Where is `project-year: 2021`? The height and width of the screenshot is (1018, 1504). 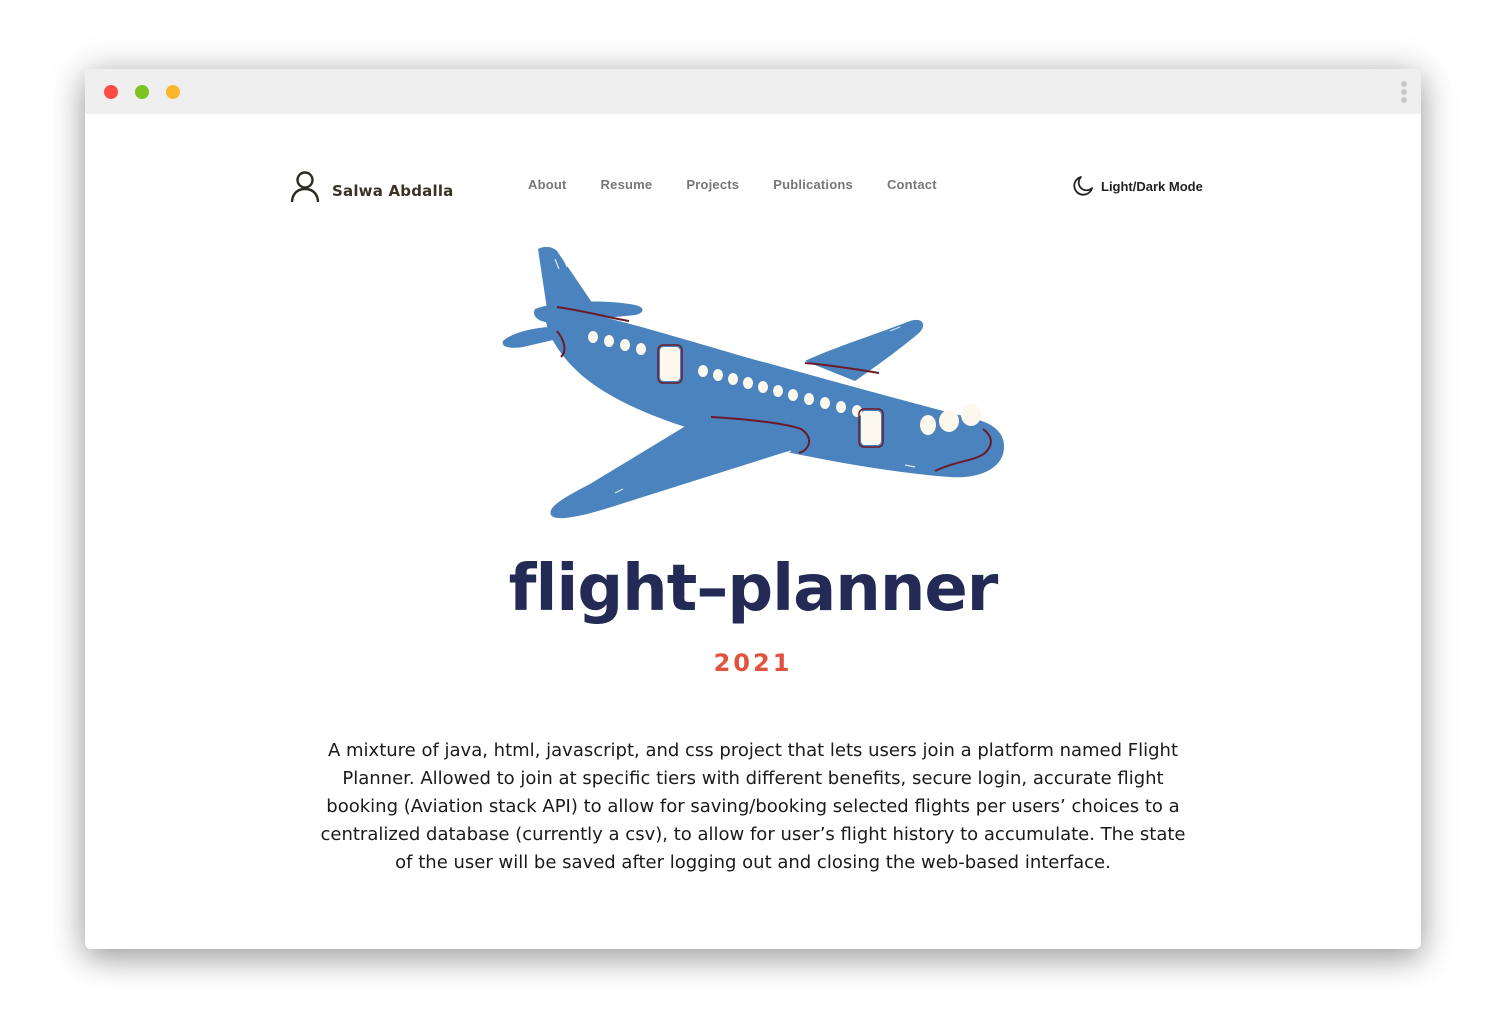
project-year: 2021 is located at coordinates (753, 663).